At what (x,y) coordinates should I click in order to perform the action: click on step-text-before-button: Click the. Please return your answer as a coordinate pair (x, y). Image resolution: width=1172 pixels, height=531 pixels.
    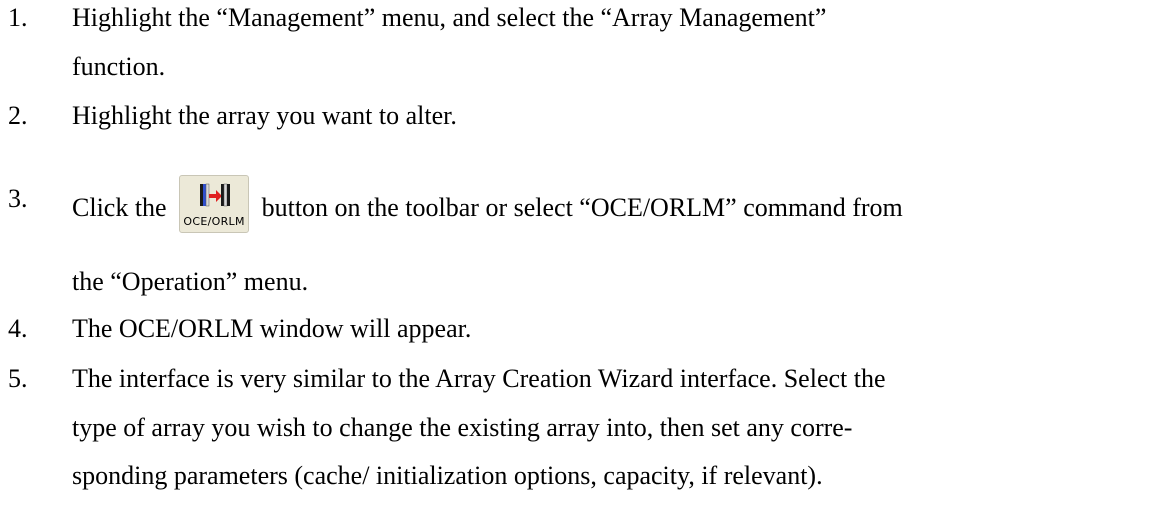
    Looking at the image, I should click on (119, 207).